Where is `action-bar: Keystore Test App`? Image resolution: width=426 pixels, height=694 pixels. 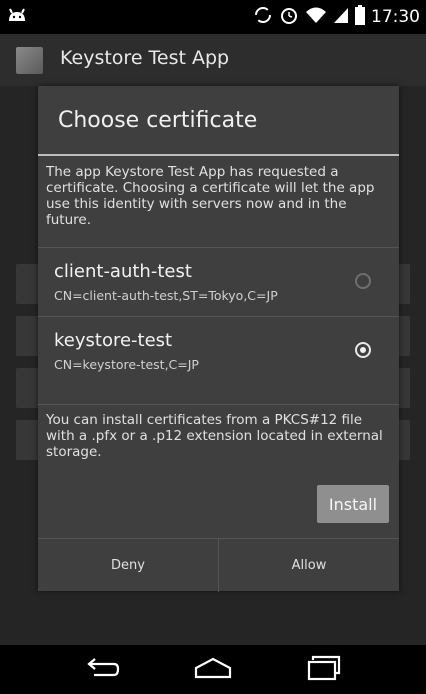 action-bar: Keystore Test App is located at coordinates (213, 60).